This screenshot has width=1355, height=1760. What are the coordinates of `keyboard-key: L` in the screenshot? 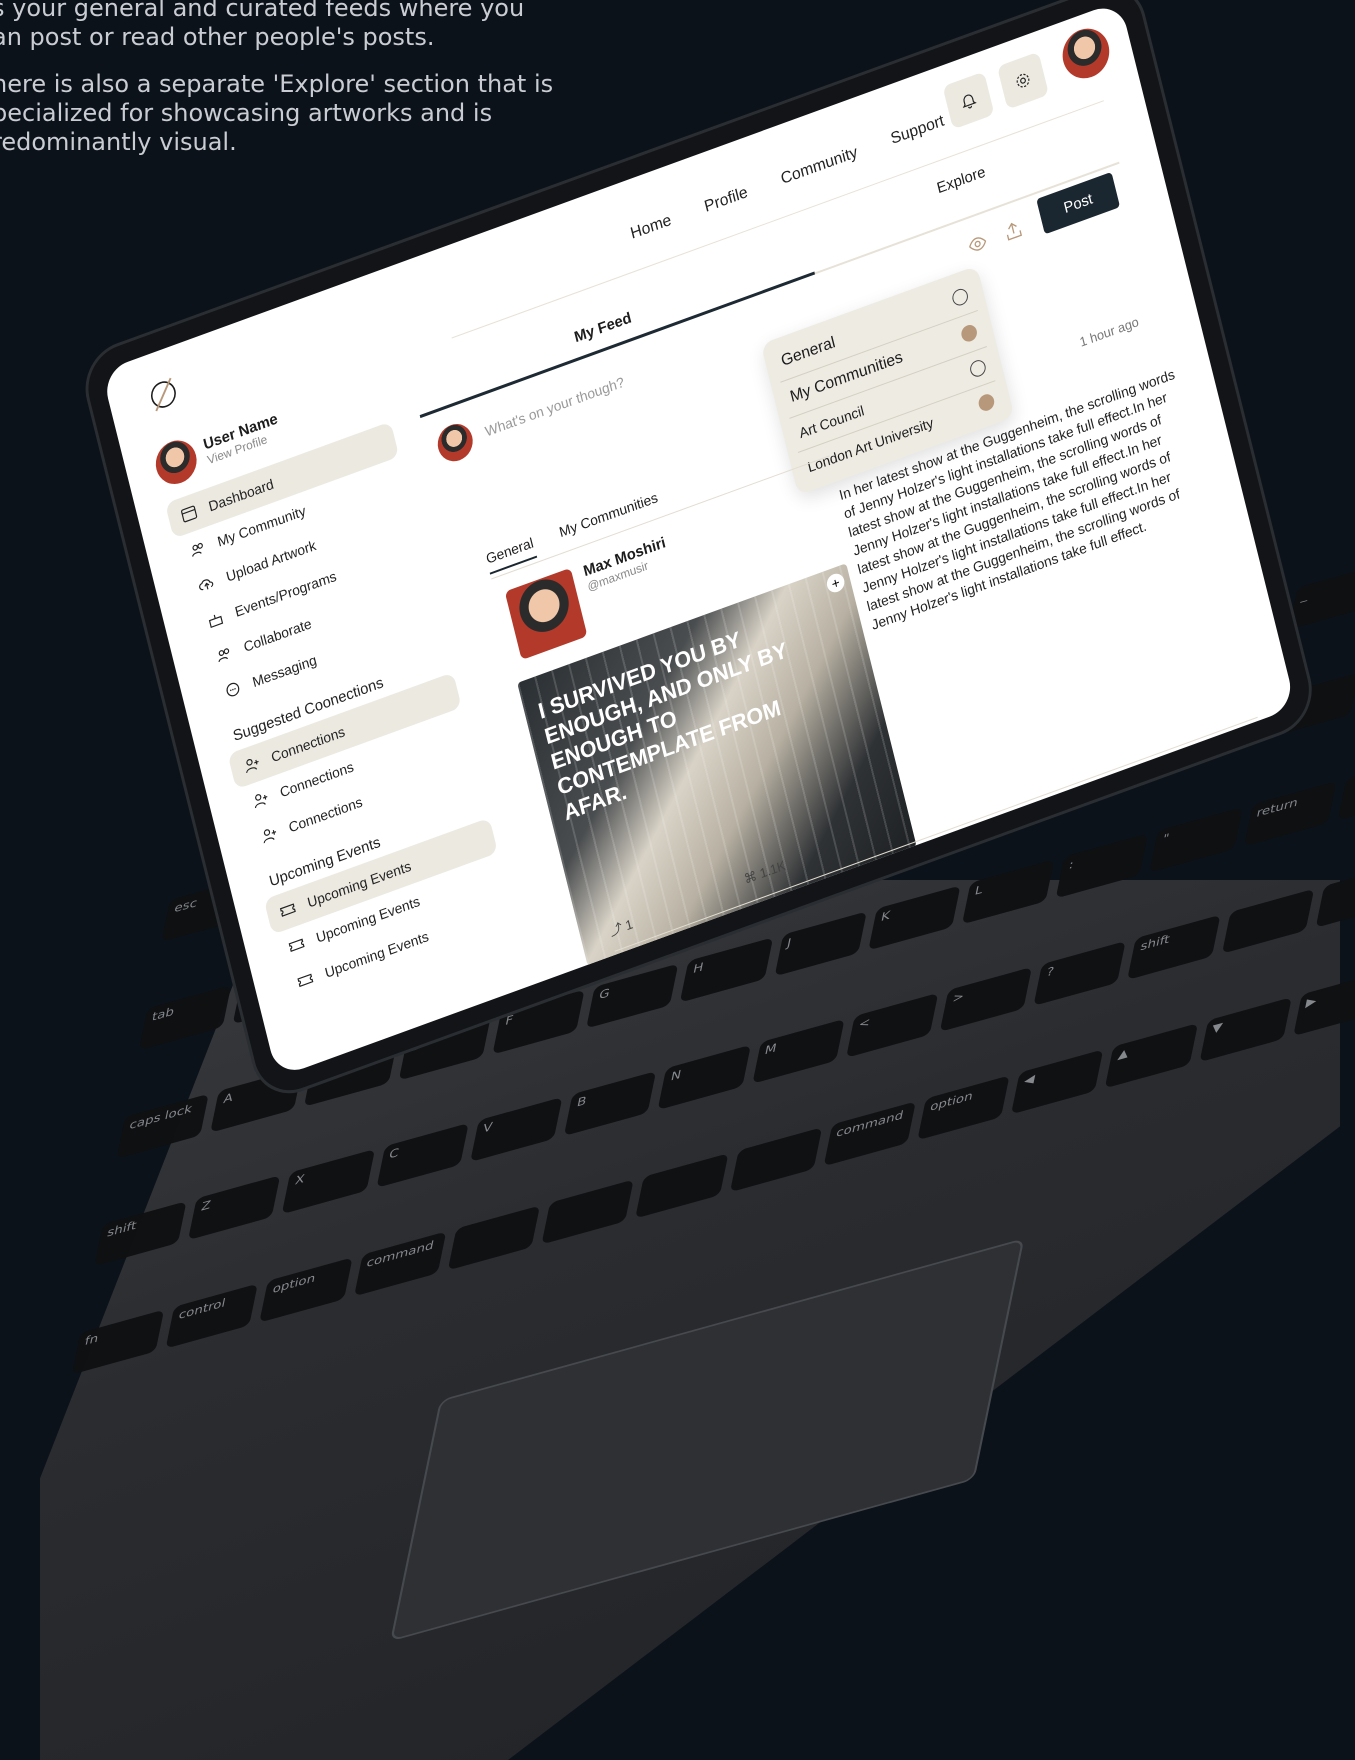 It's located at (1008, 891).